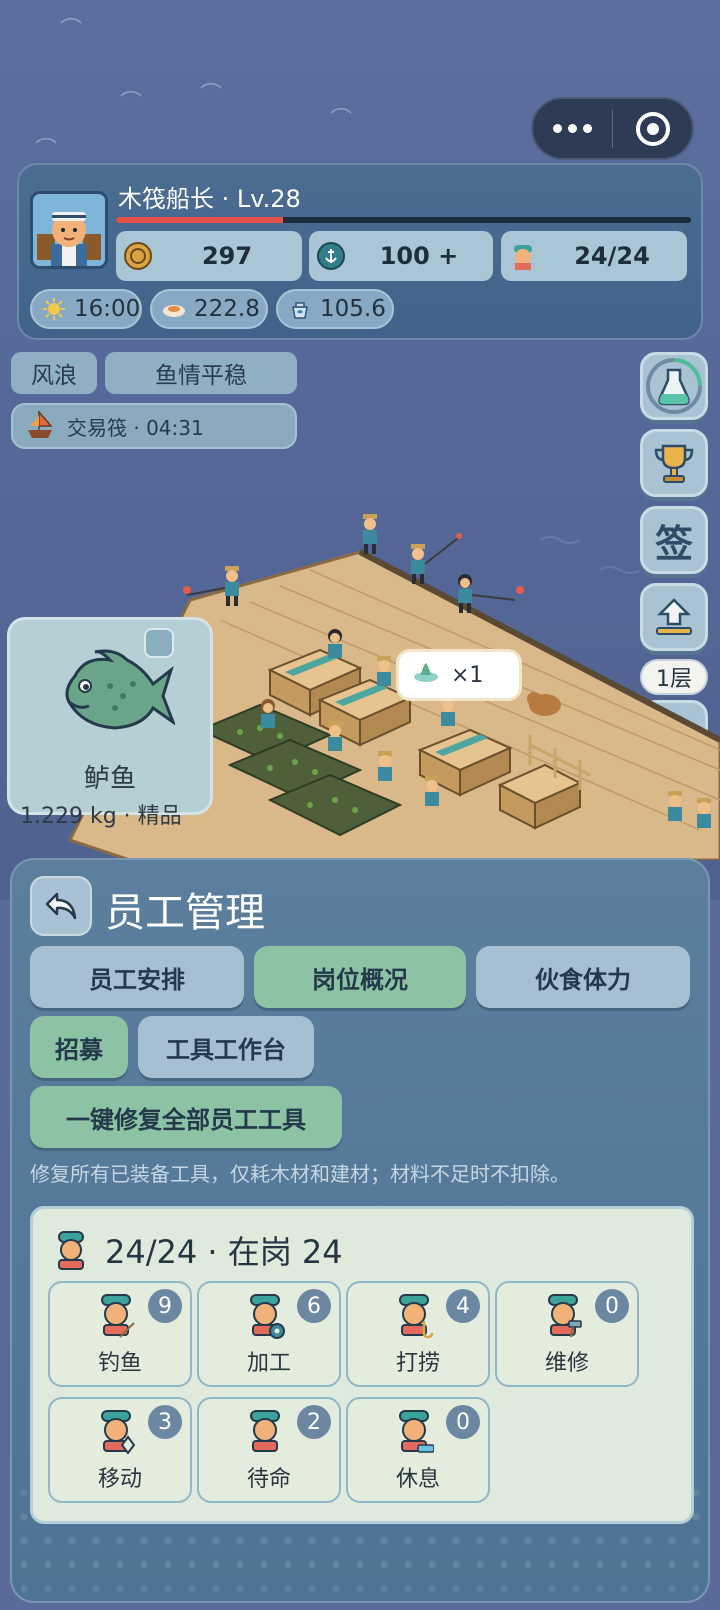 The image size is (720, 1610). I want to click on role-card-salvage: 4 打捞, so click(418, 1334).